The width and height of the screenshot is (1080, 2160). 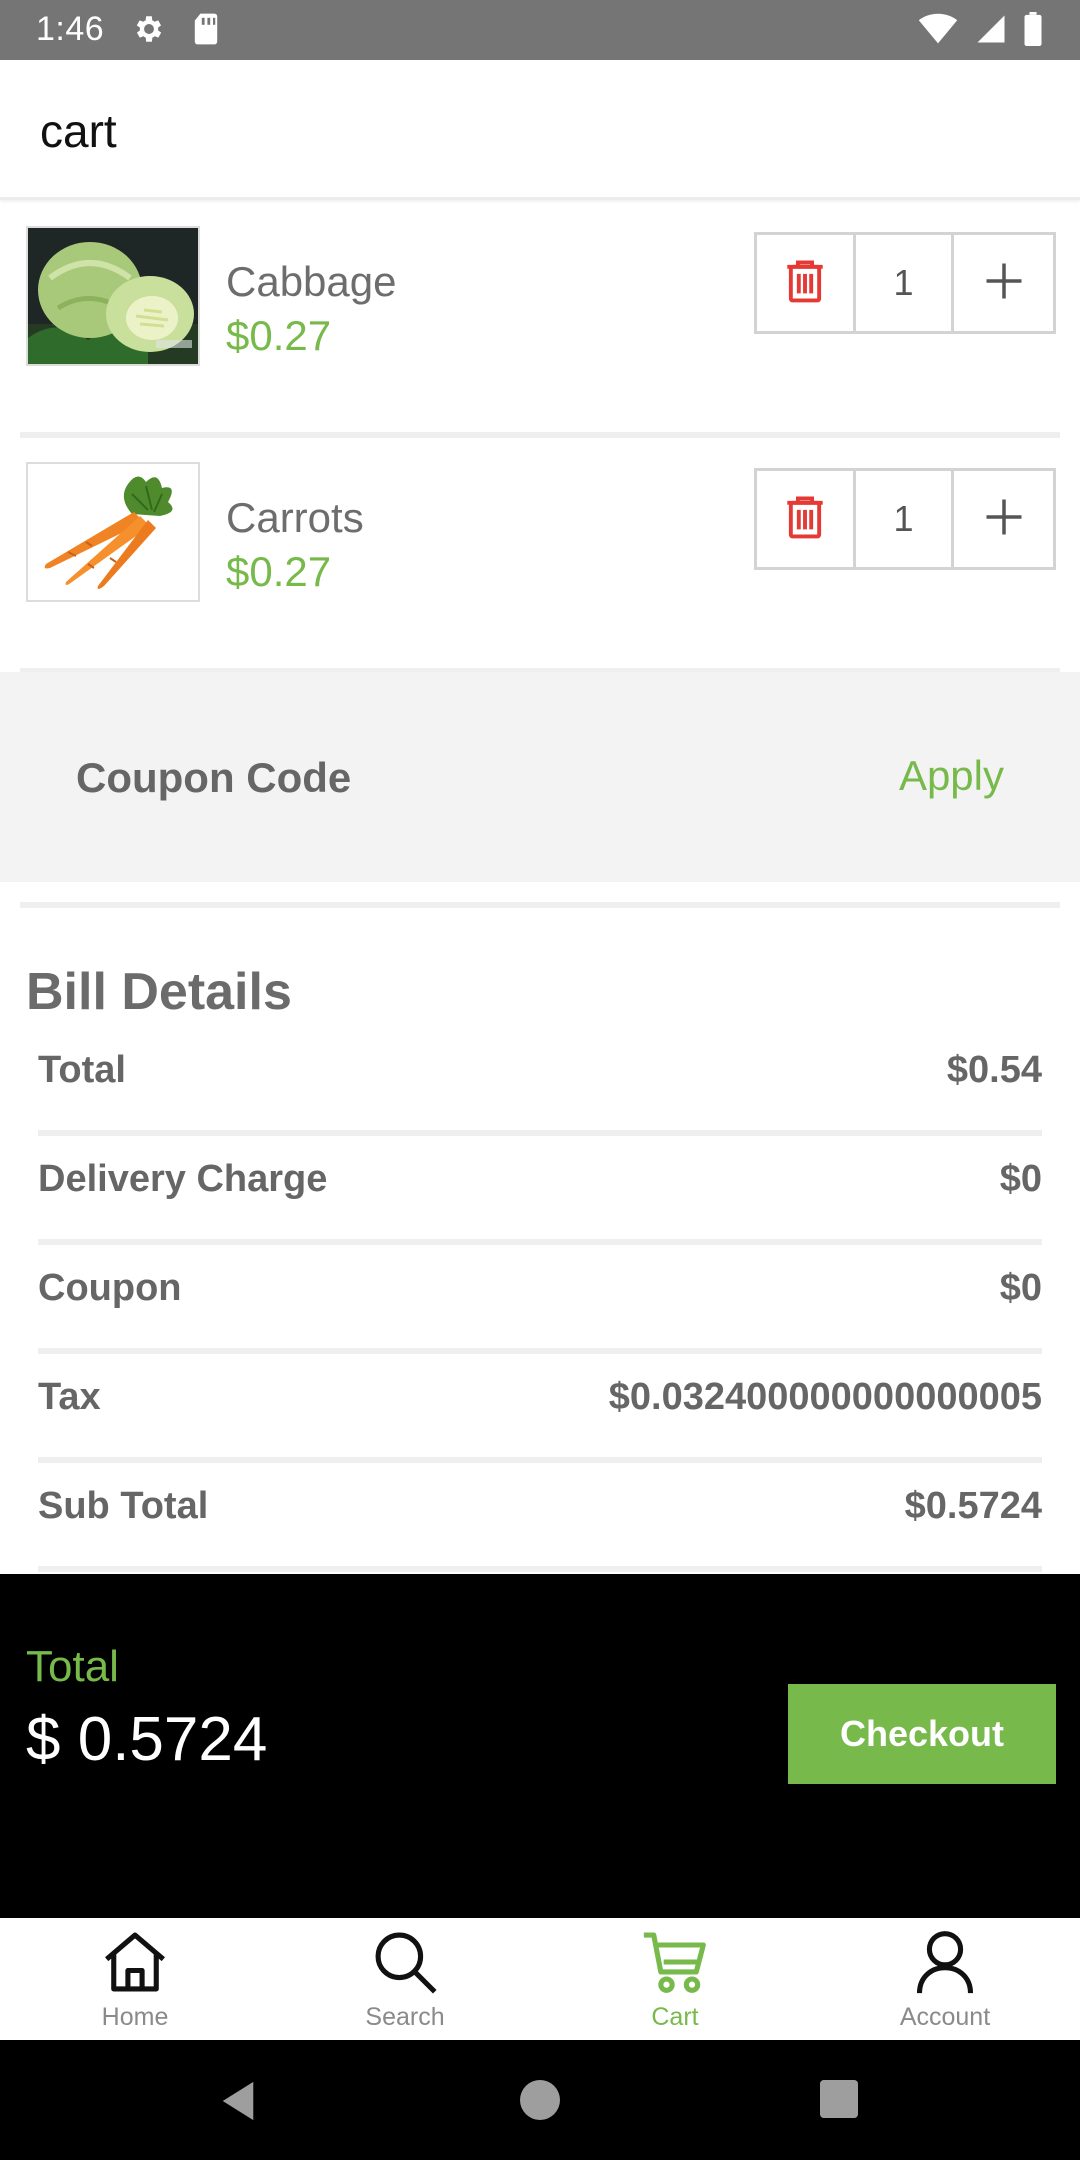 I want to click on settings-gear-icon, so click(x=149, y=31).